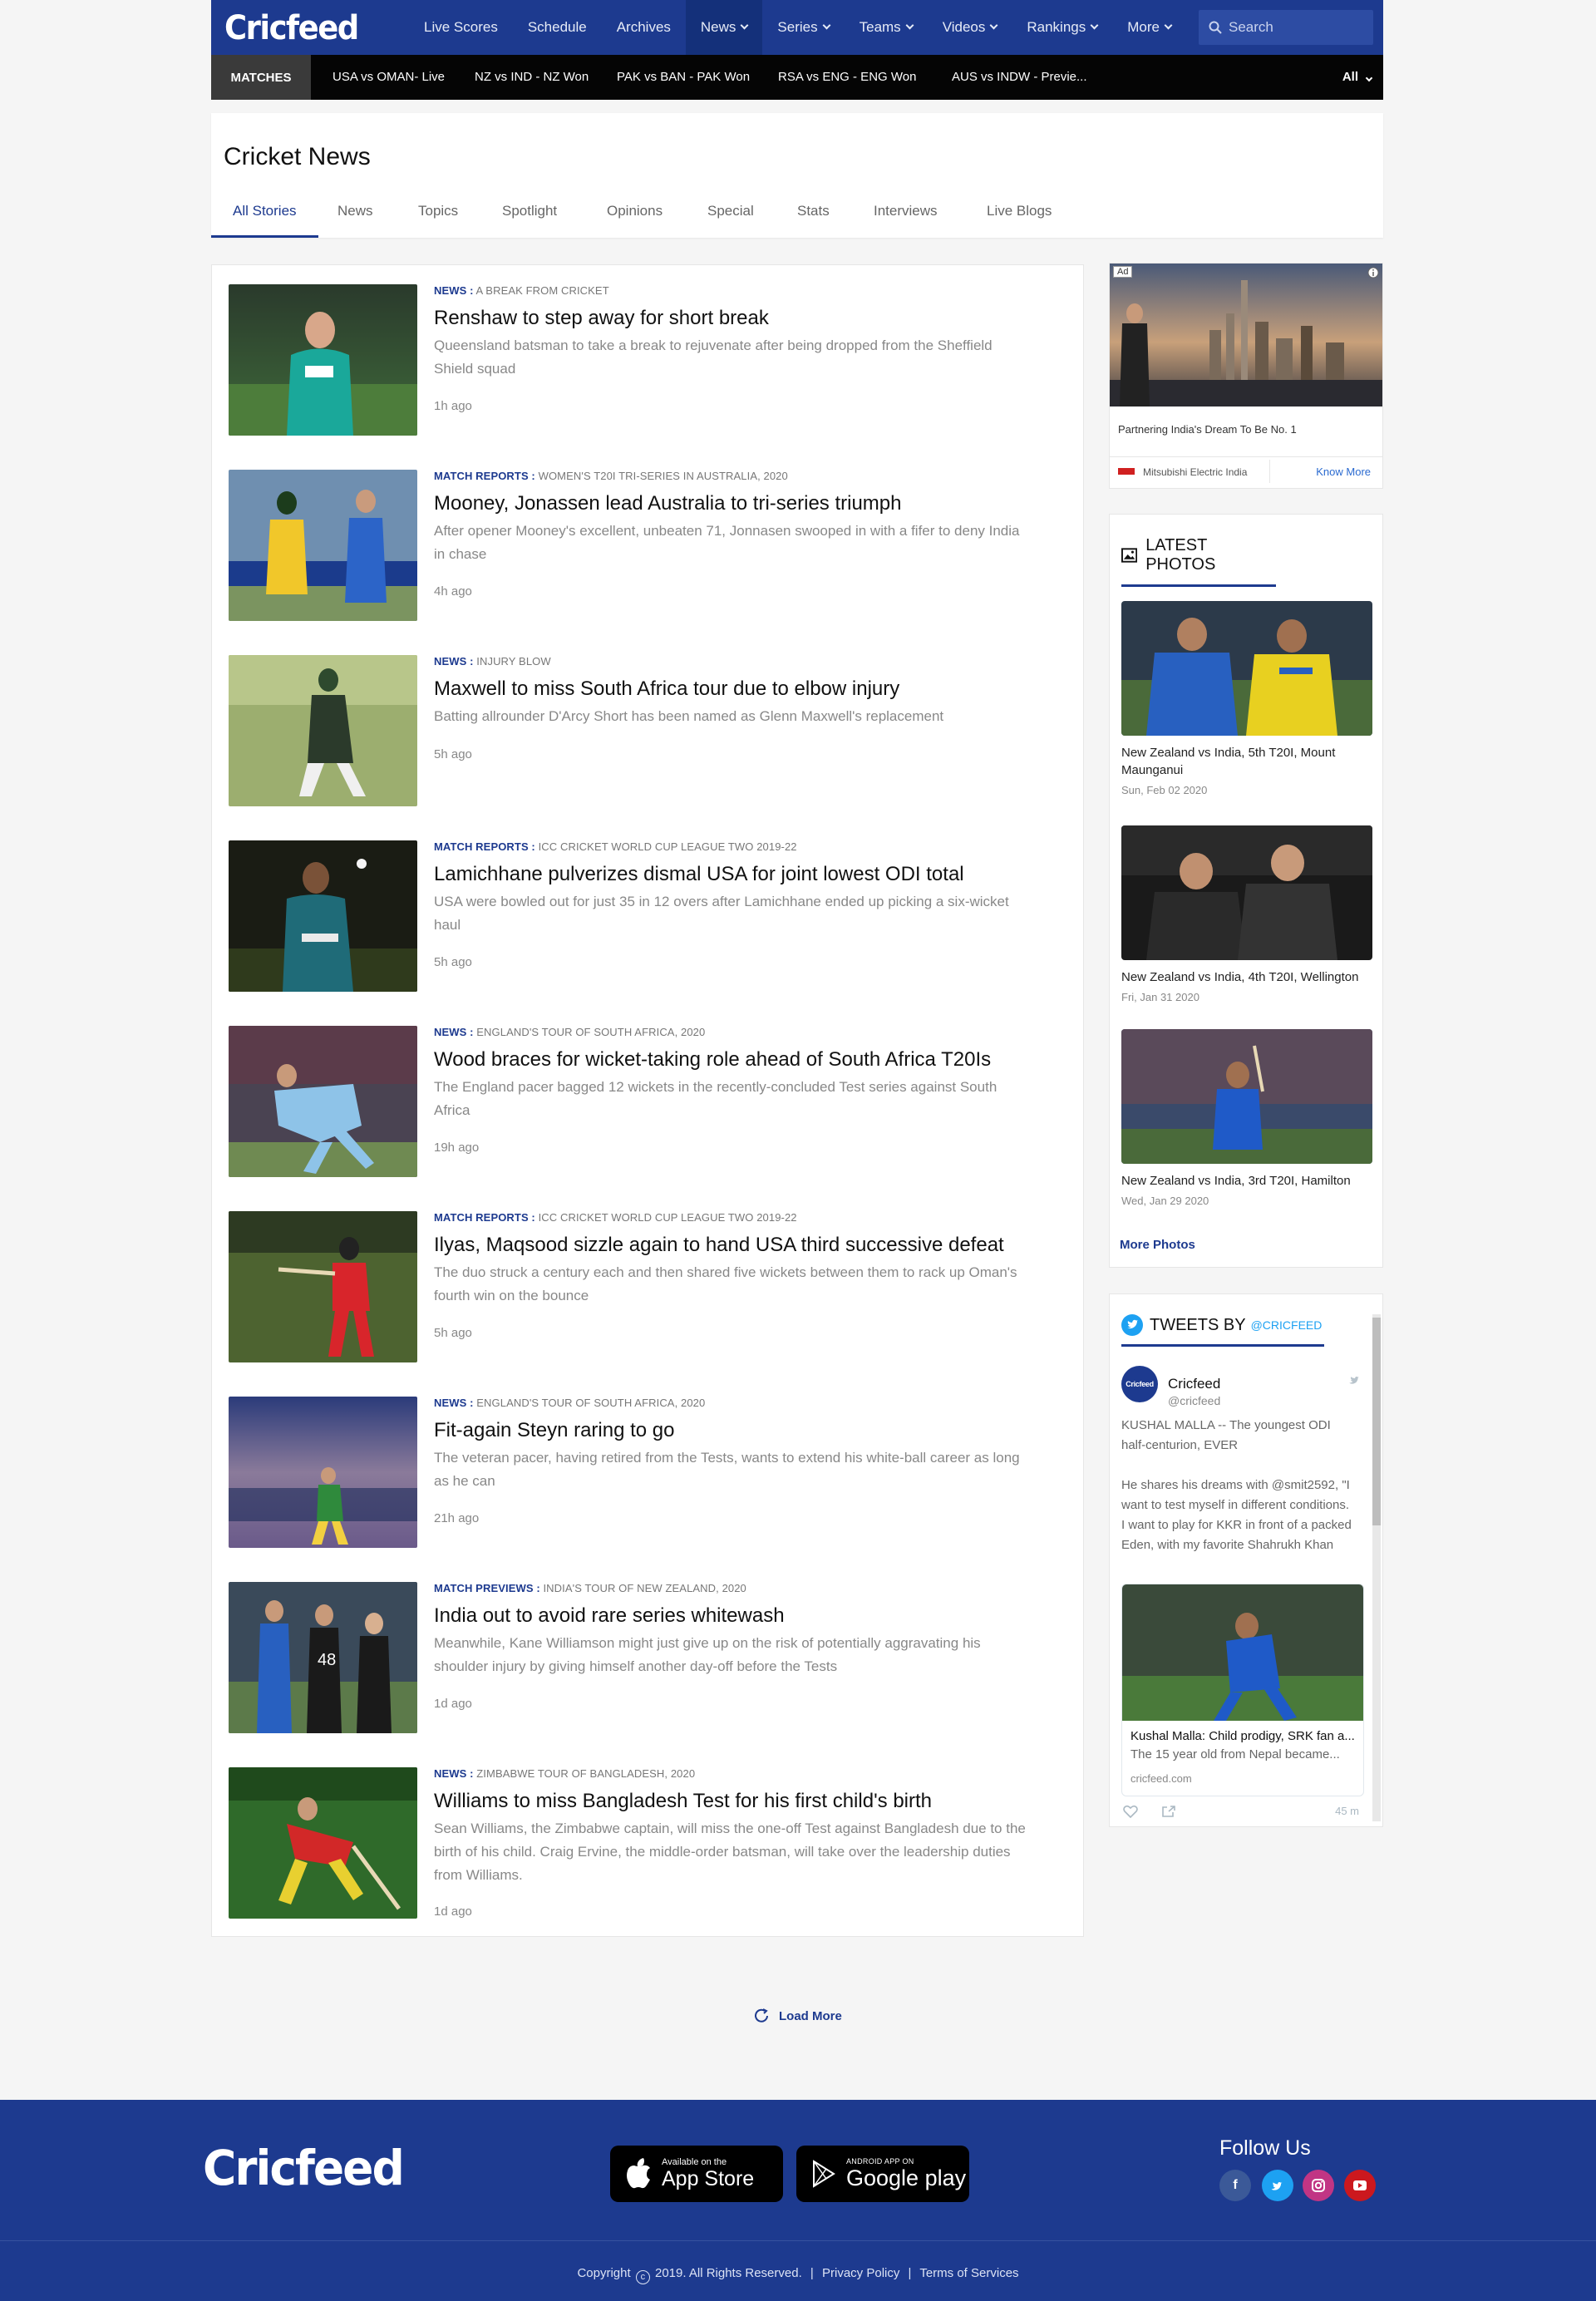 This screenshot has width=1596, height=2301. I want to click on tab-interviews: Interviews, so click(906, 215).